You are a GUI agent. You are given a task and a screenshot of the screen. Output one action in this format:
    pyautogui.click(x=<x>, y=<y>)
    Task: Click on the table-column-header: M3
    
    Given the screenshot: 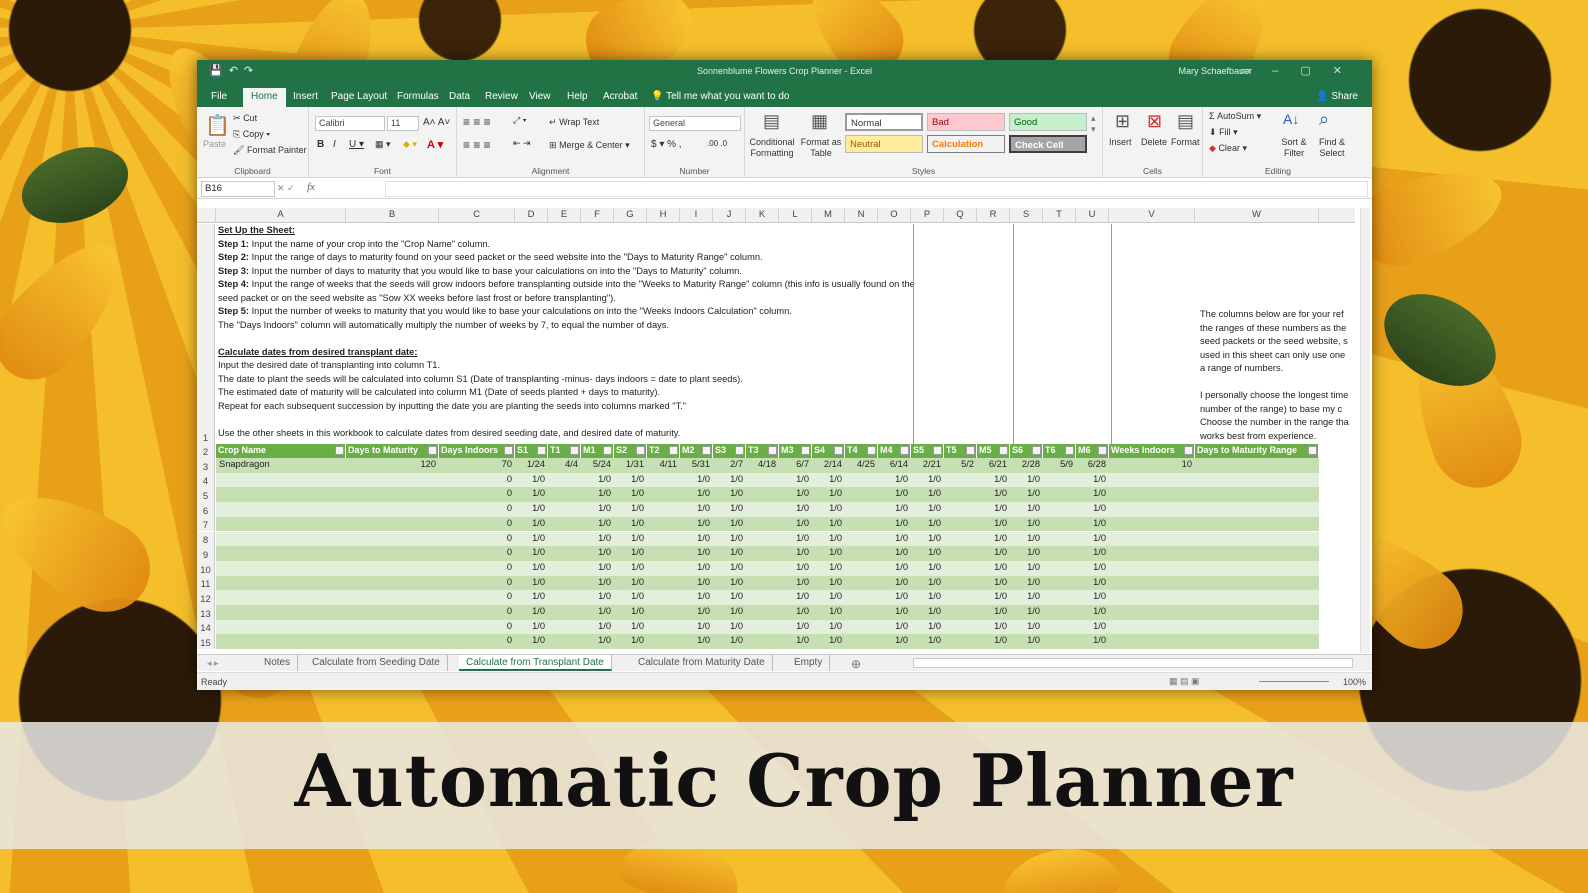 What is the action you would take?
    pyautogui.click(x=795, y=451)
    